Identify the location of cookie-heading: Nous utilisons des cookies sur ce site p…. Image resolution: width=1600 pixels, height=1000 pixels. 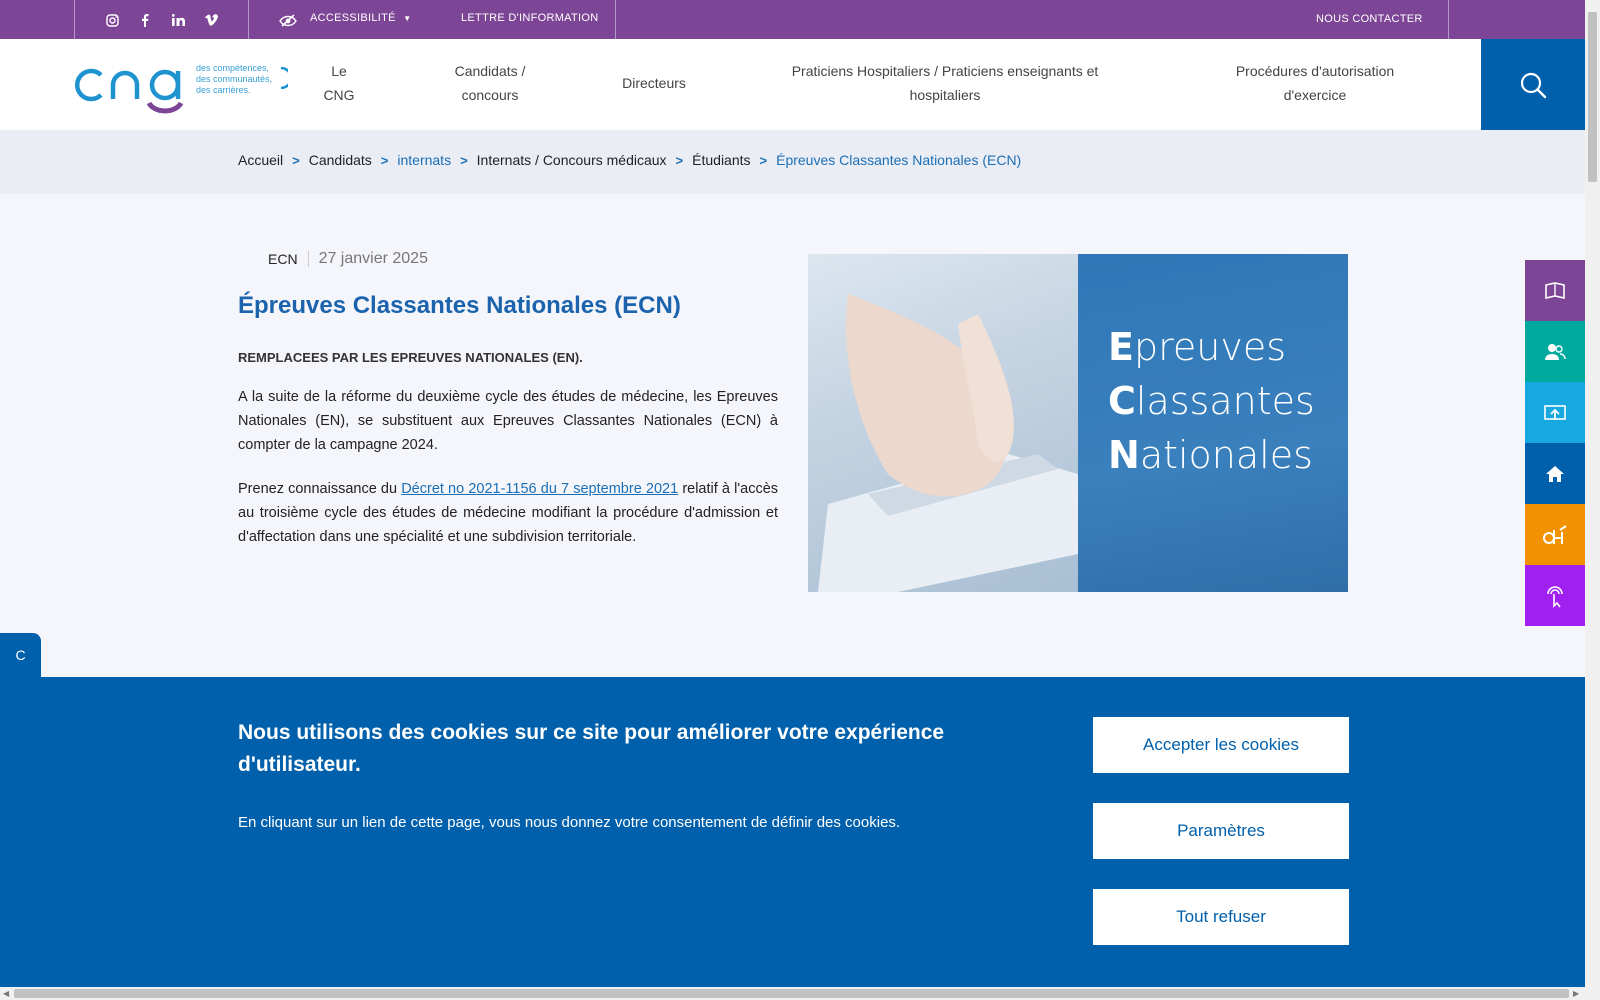
(591, 748).